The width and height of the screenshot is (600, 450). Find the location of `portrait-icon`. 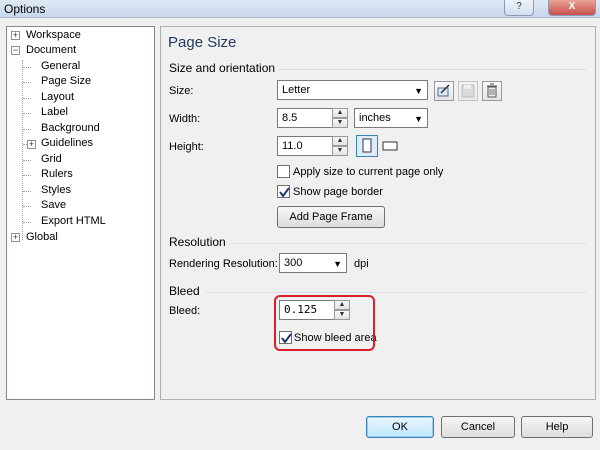

portrait-icon is located at coordinates (367, 145).